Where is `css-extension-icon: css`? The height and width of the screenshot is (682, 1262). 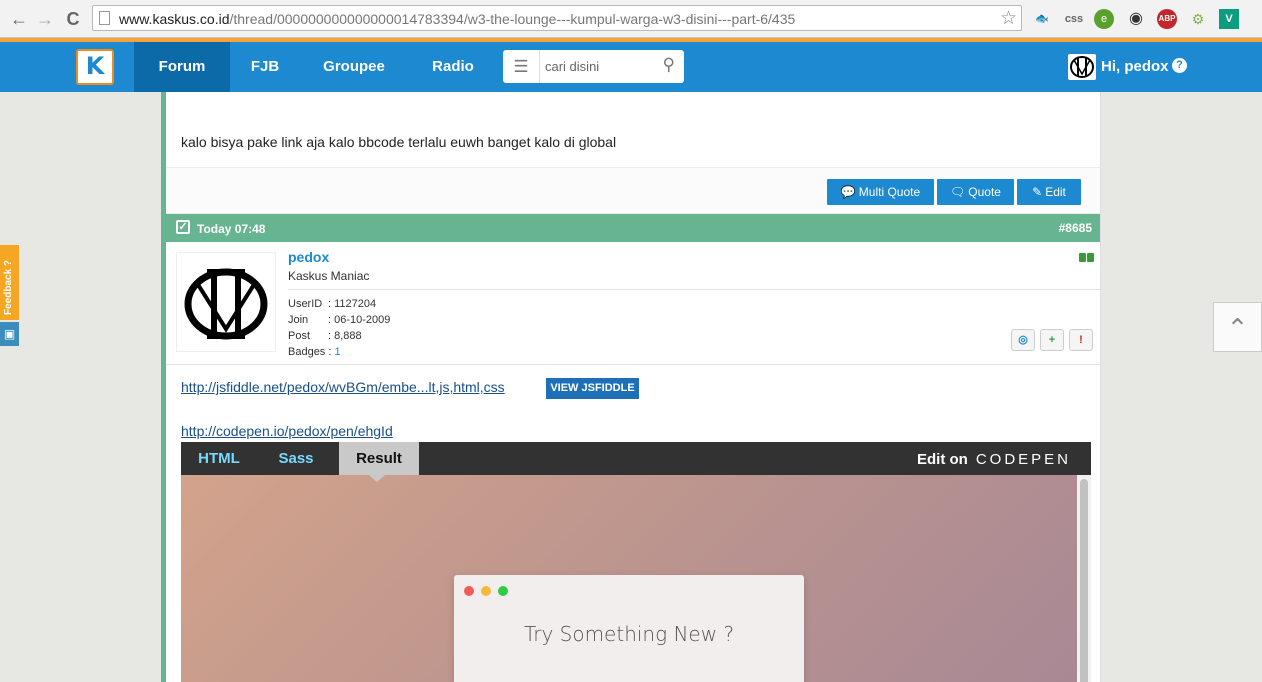
css-extension-icon: css is located at coordinates (1074, 19).